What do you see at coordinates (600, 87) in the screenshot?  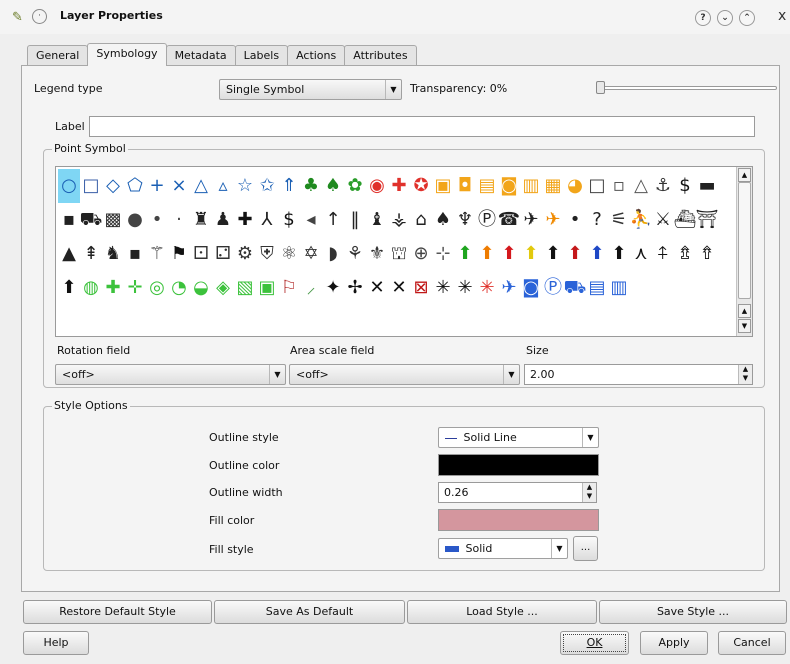 I see `transparency-slider-handle` at bounding box center [600, 87].